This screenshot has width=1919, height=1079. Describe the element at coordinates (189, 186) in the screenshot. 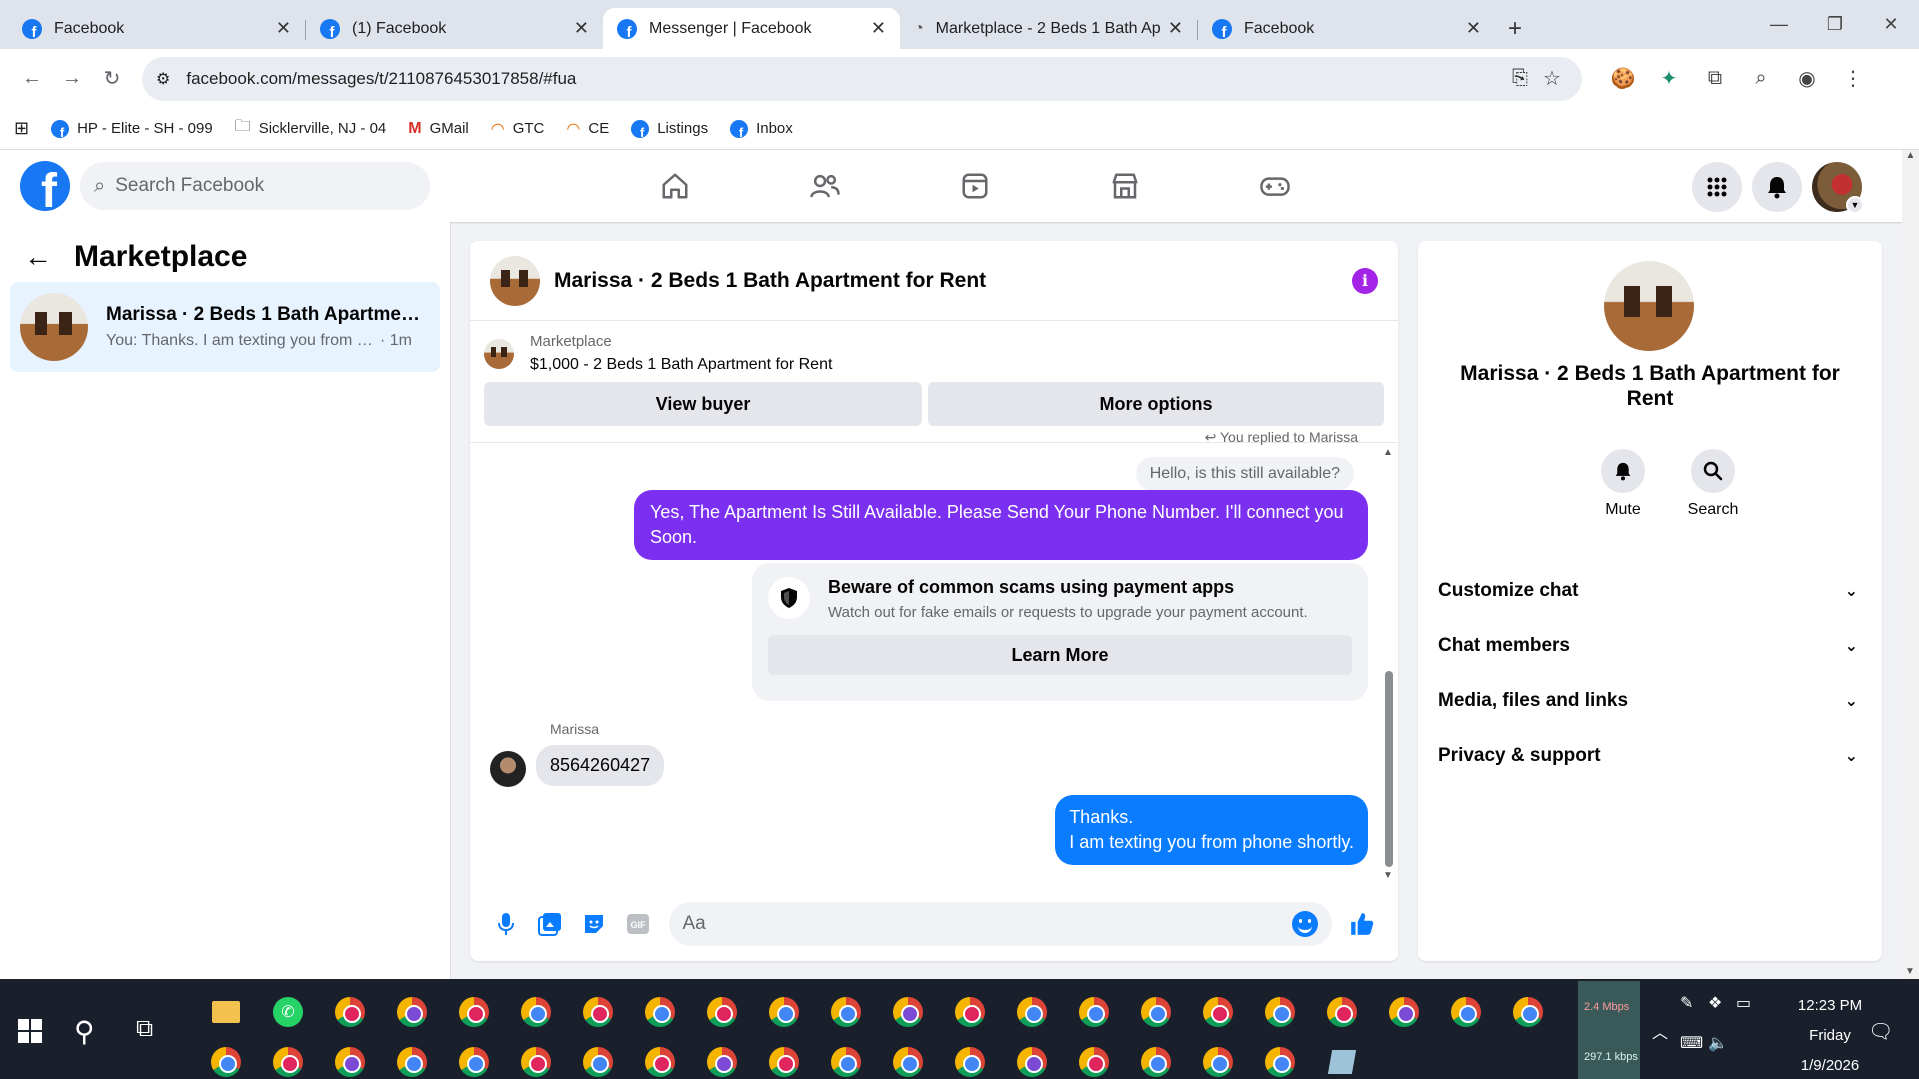

I see `search-placeholder: Search Facebook` at that location.